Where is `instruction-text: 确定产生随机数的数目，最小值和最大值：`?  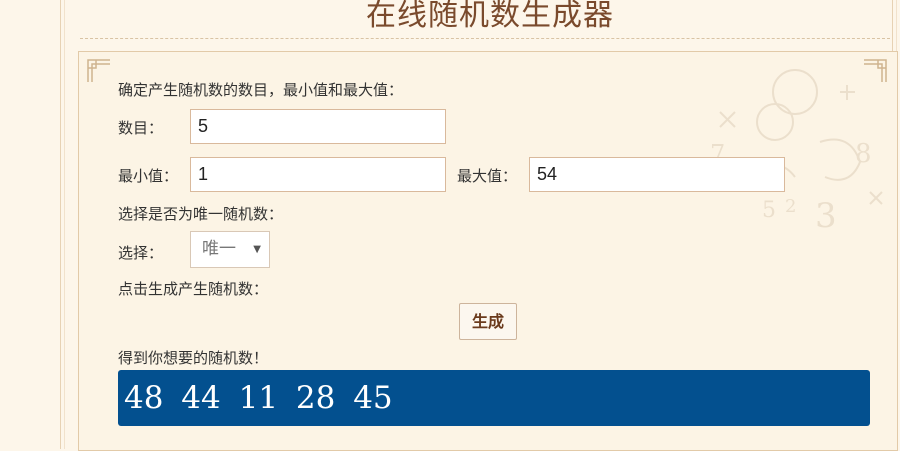
instruction-text: 确定产生随机数的数目，最小值和最大值： is located at coordinates (261, 90).